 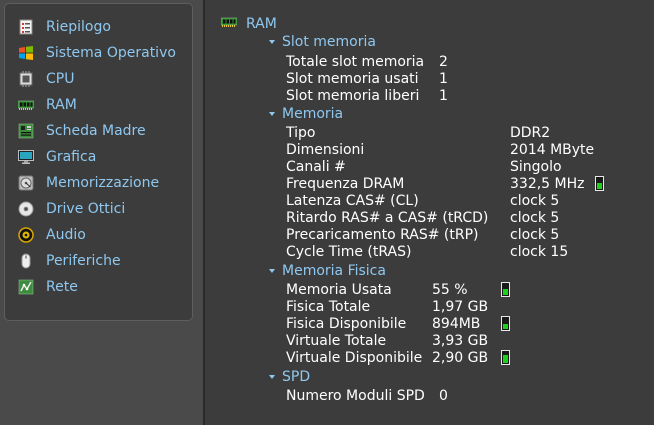 I want to click on info-row: Numero Moduli SPD 0, so click(x=367, y=395).